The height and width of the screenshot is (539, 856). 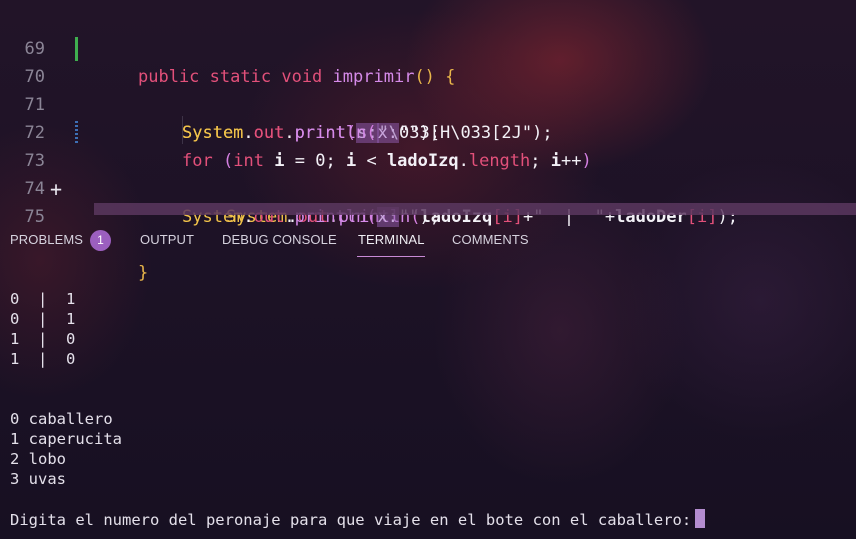 I want to click on tab-comments: COMMENTS, so click(x=490, y=239).